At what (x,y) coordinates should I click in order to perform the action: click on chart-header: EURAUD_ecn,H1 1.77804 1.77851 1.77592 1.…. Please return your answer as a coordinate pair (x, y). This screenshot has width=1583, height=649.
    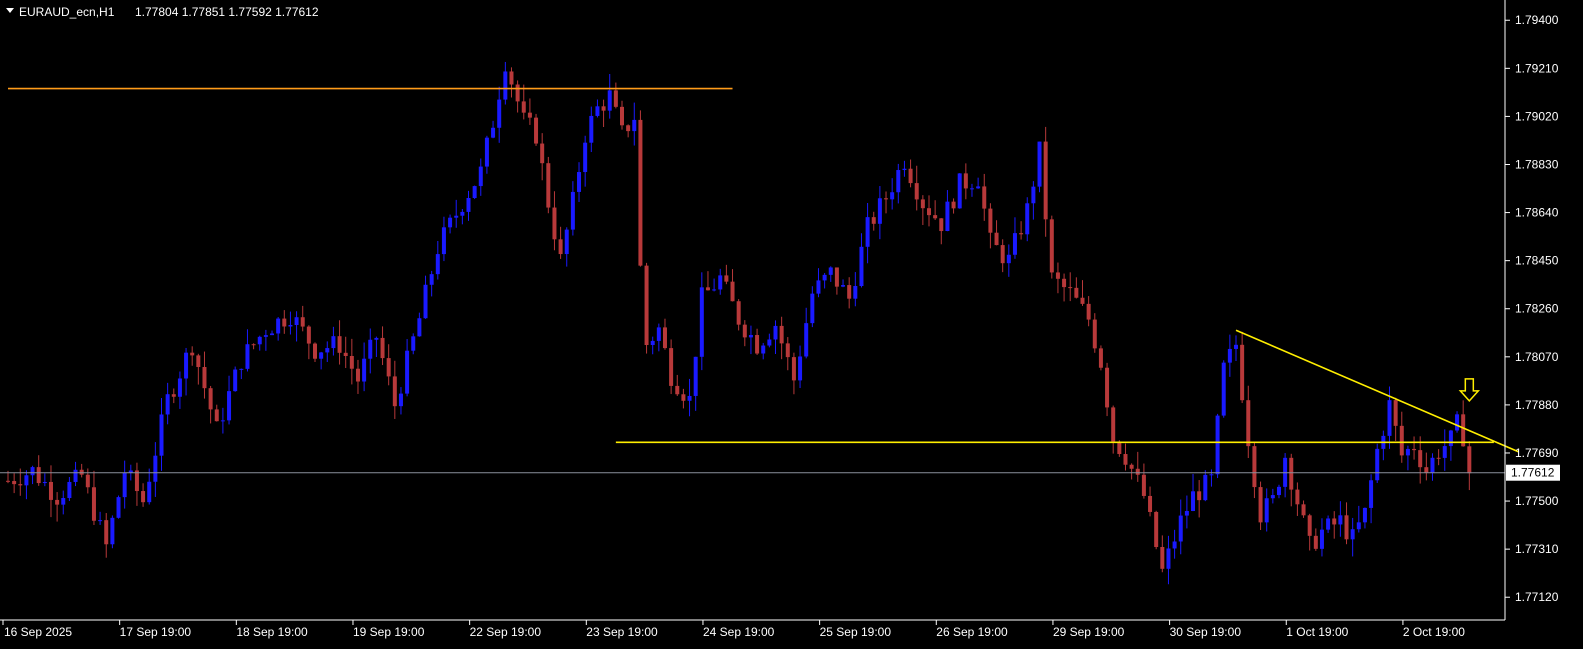
    Looking at the image, I should click on (162, 12).